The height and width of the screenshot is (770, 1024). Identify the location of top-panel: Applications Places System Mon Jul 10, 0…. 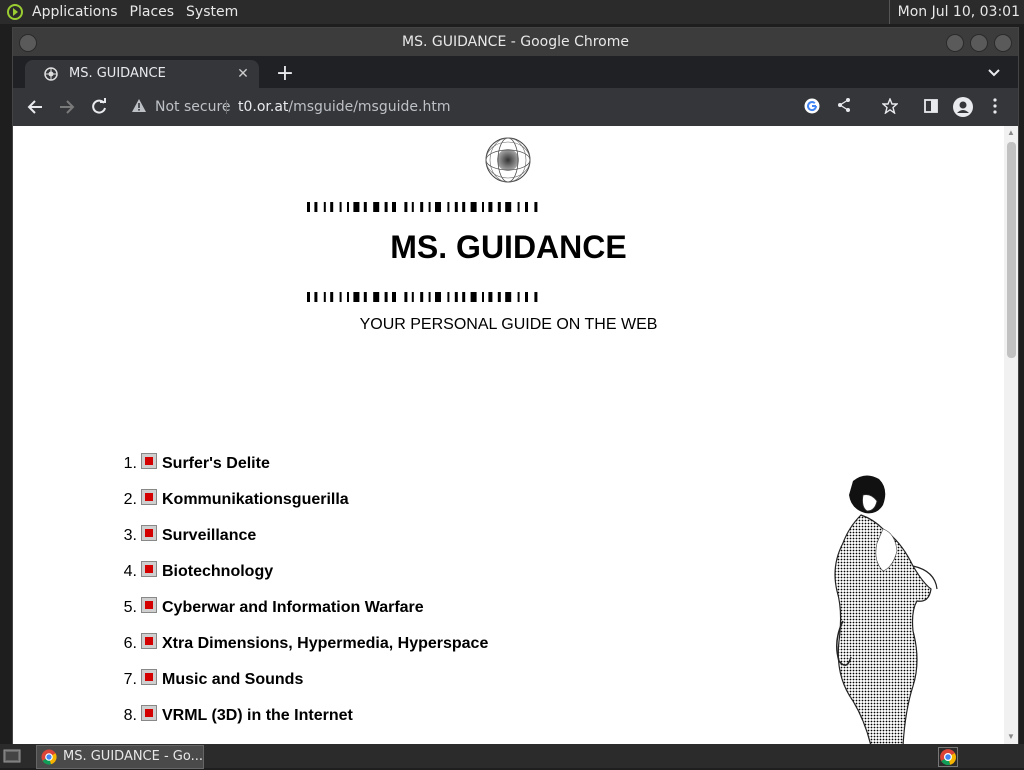
(512, 12).